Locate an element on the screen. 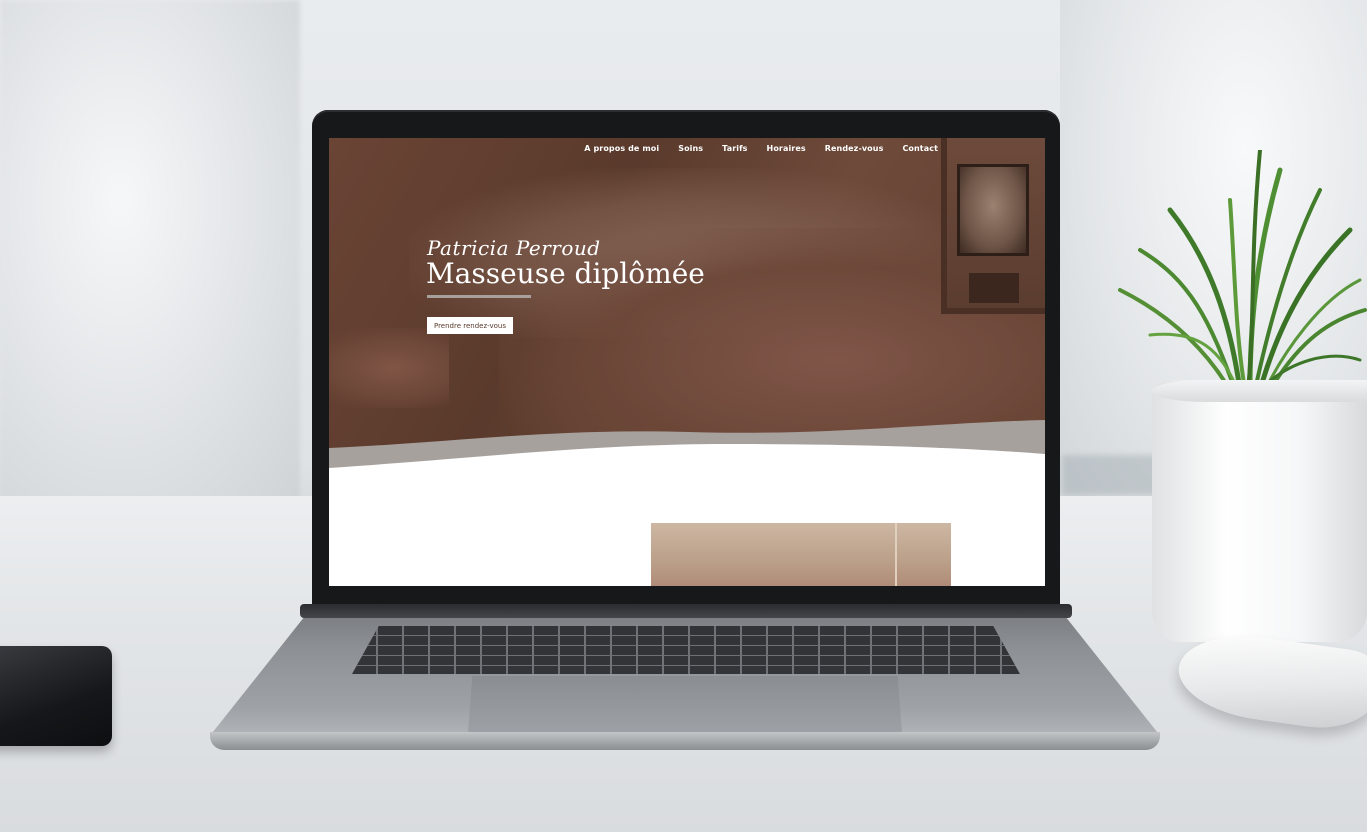 The width and height of the screenshot is (1367, 832). nav-item-about: A propos de moi is located at coordinates (621, 148).